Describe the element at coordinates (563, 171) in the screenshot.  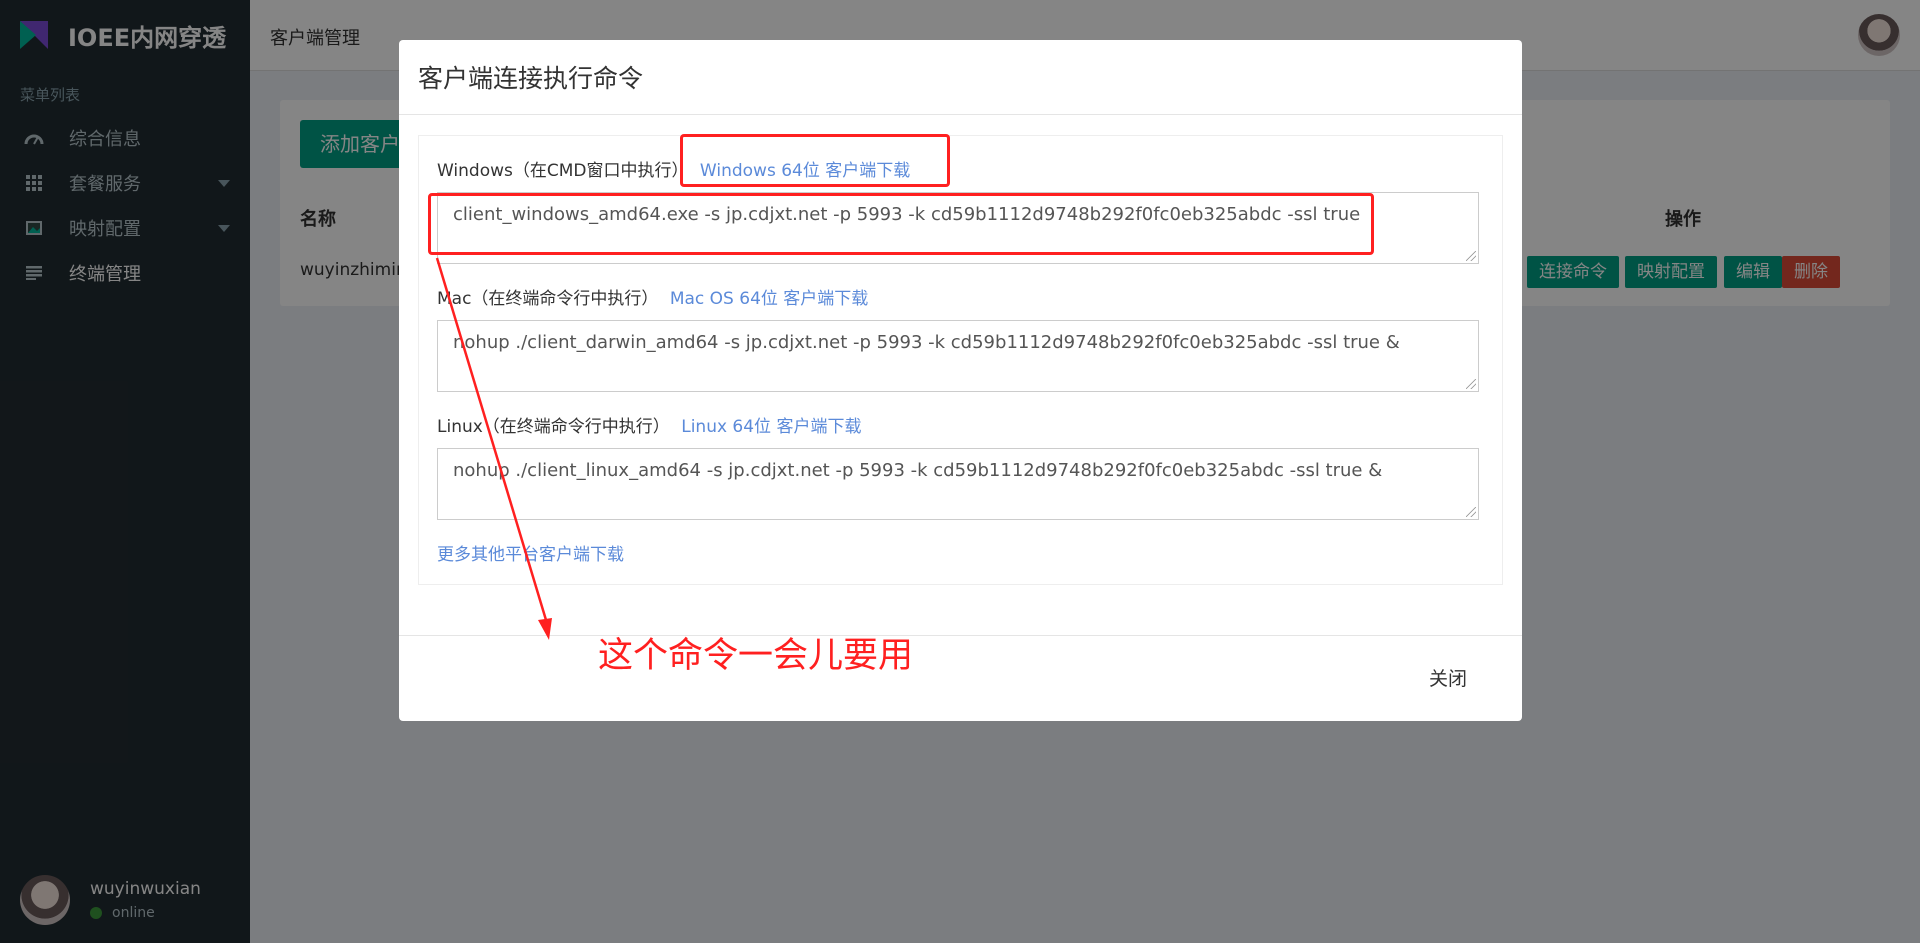
I see `windows-label: Windows（在CMD窗口中执行）` at that location.